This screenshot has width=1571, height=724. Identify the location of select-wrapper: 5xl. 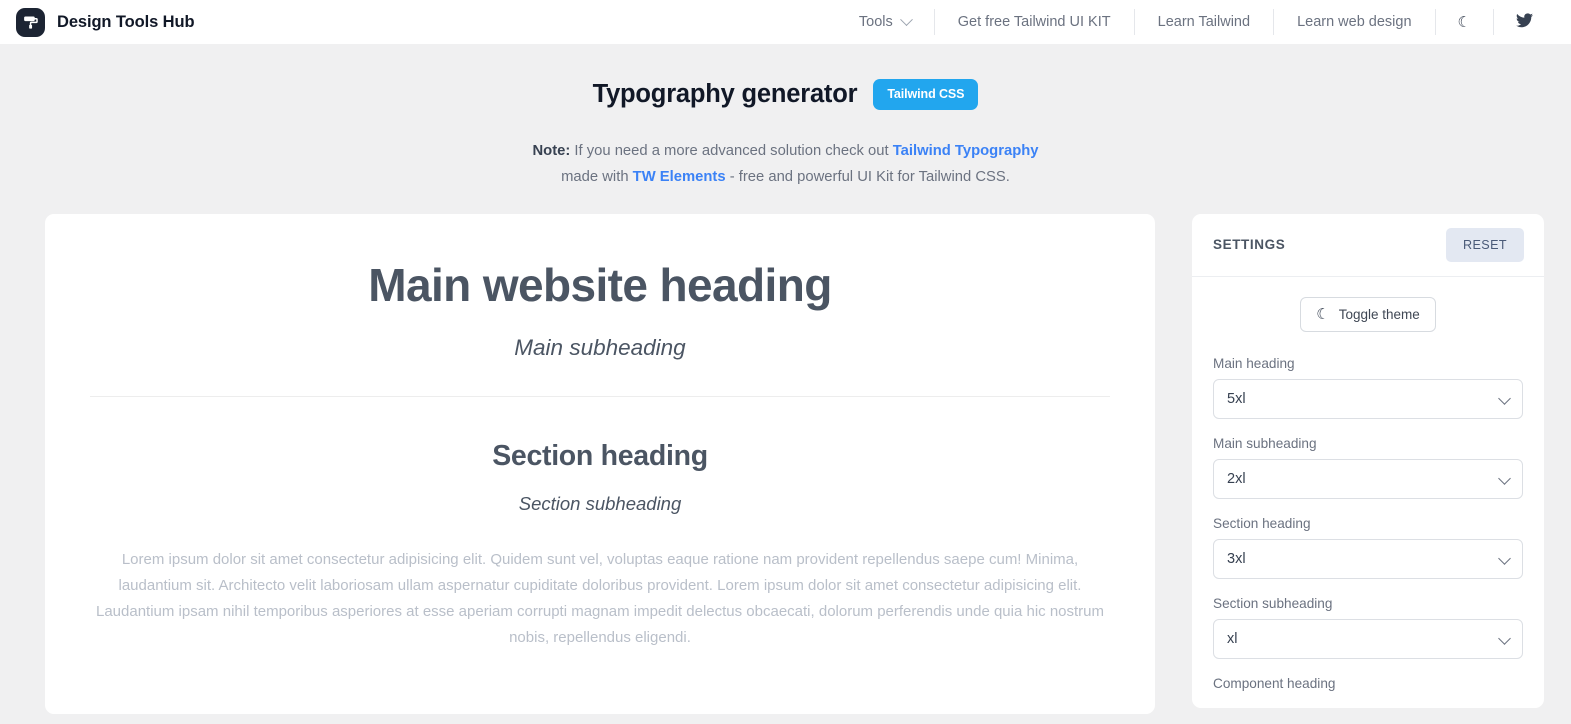
(1368, 398).